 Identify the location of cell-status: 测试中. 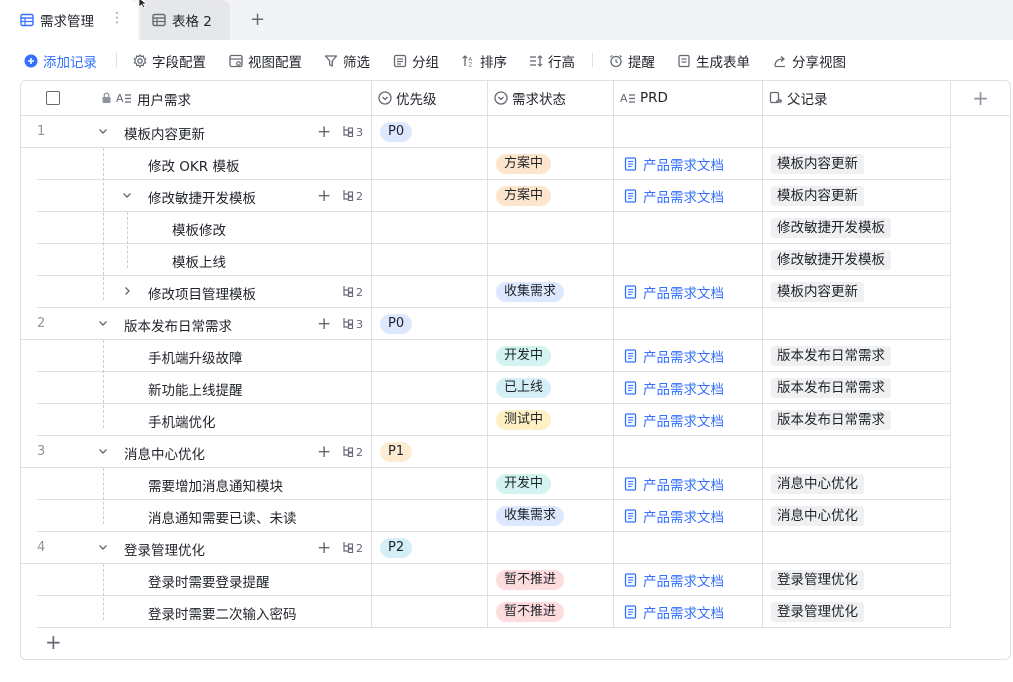
(551, 420).